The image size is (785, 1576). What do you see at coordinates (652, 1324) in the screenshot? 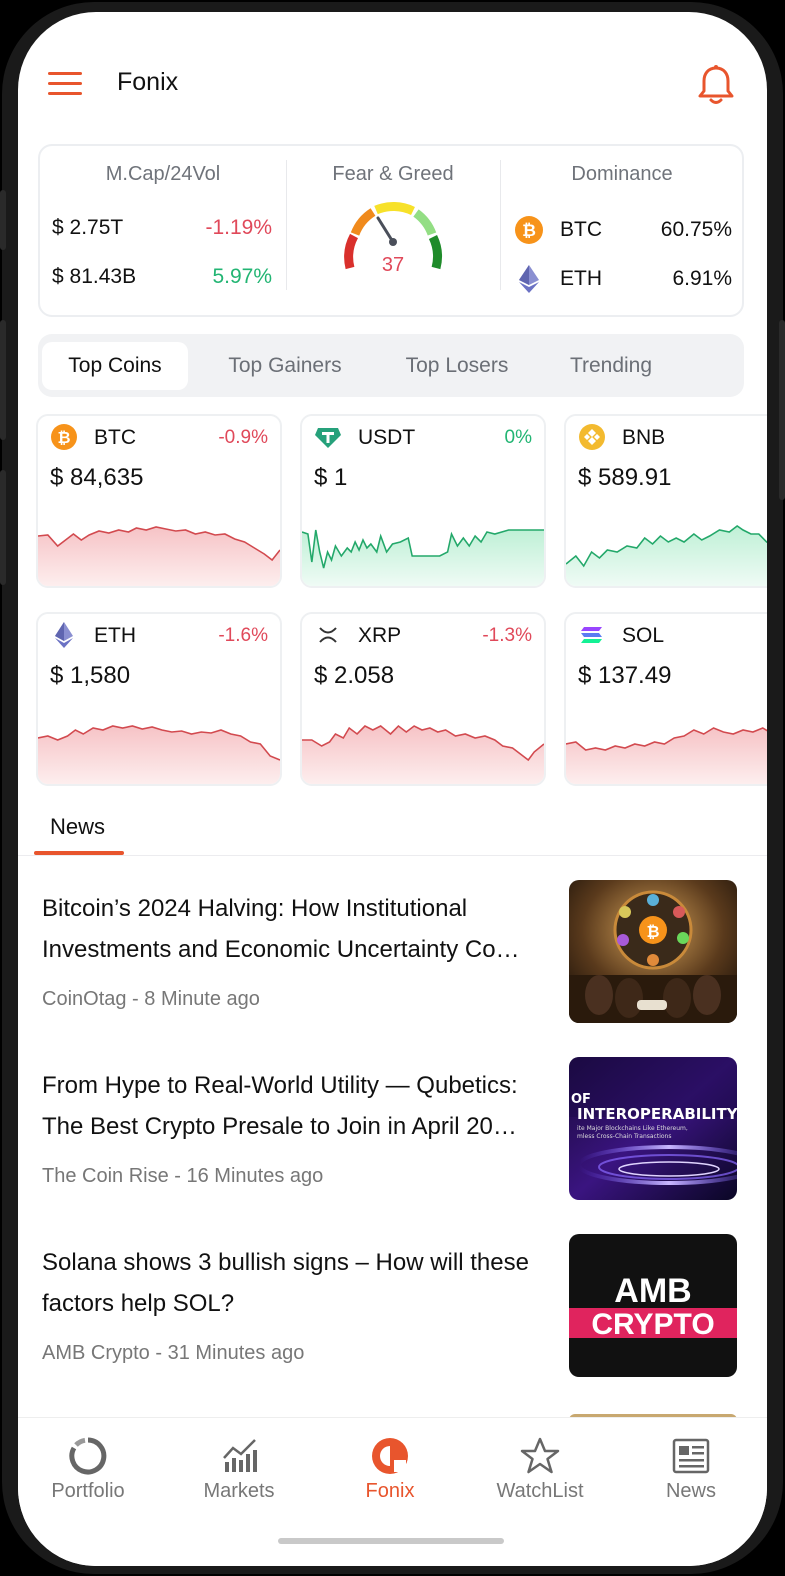
I see `thumbnail-text: CRYPTO` at bounding box center [652, 1324].